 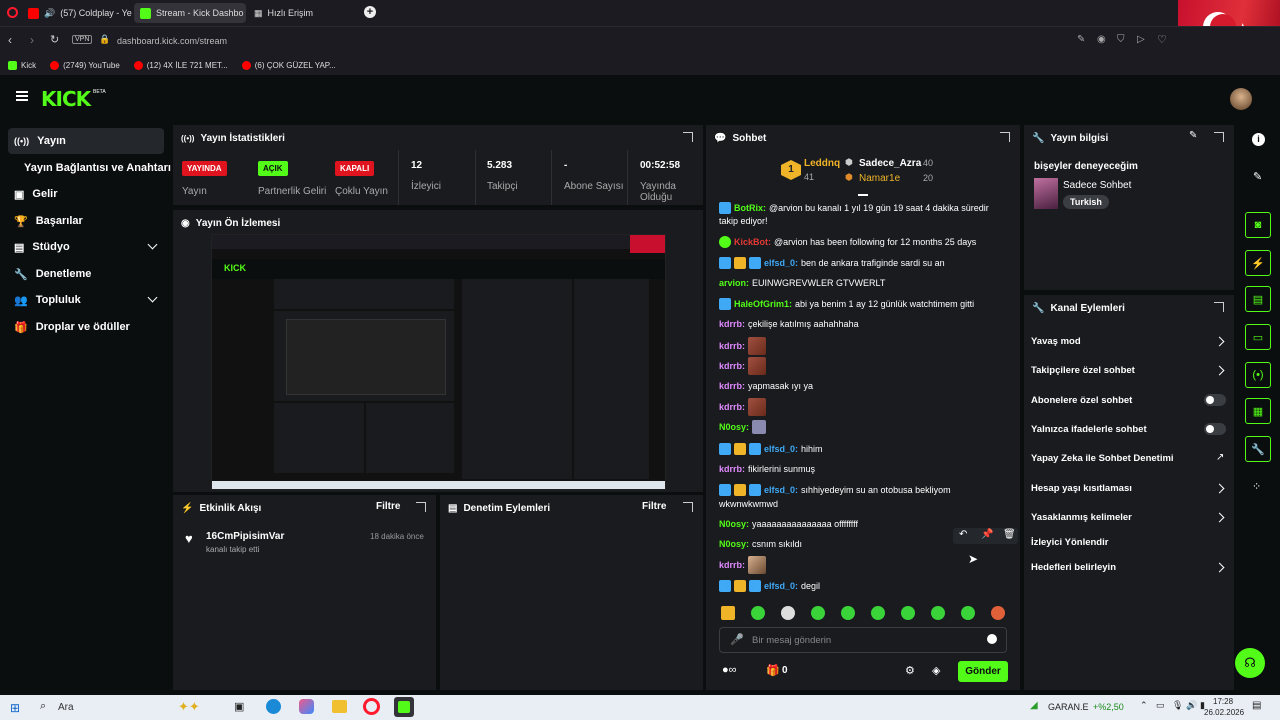 I want to click on robot-icon: ◈, so click(x=936, y=670).